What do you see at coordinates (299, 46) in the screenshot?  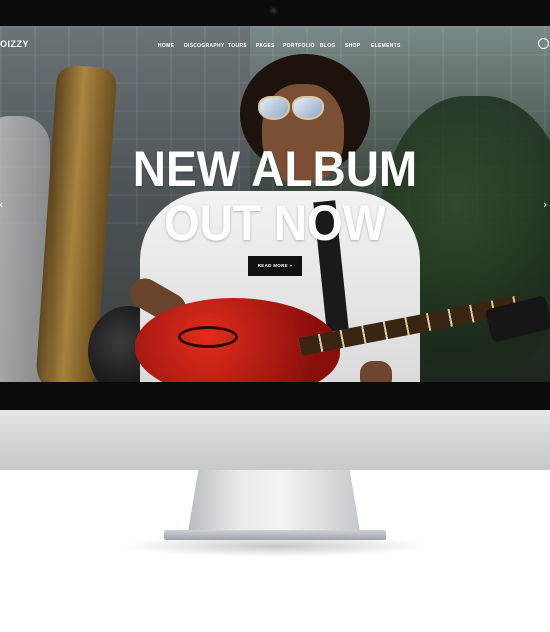 I see `nav-item-portfolio: PORTFOLIO` at bounding box center [299, 46].